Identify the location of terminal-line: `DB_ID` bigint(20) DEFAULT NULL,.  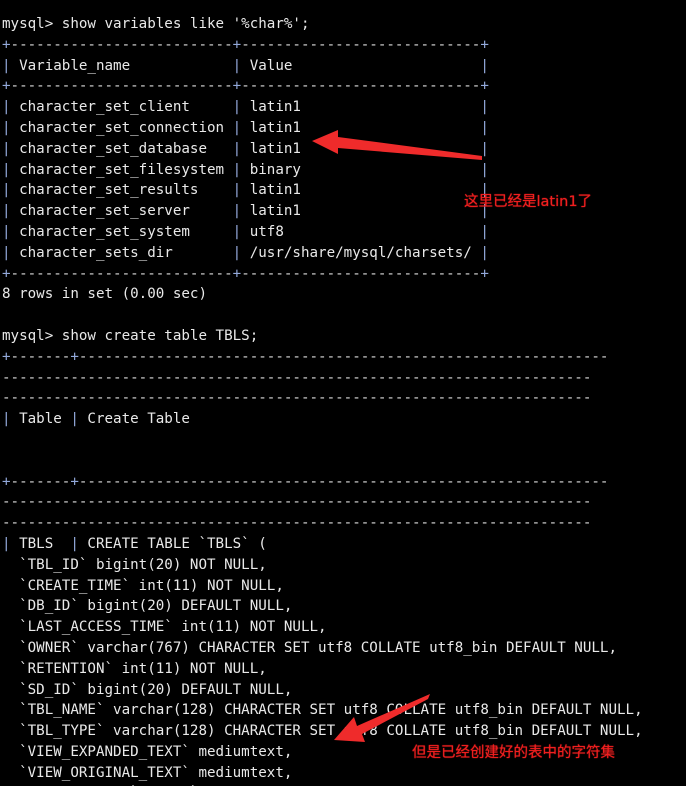
(147, 606).